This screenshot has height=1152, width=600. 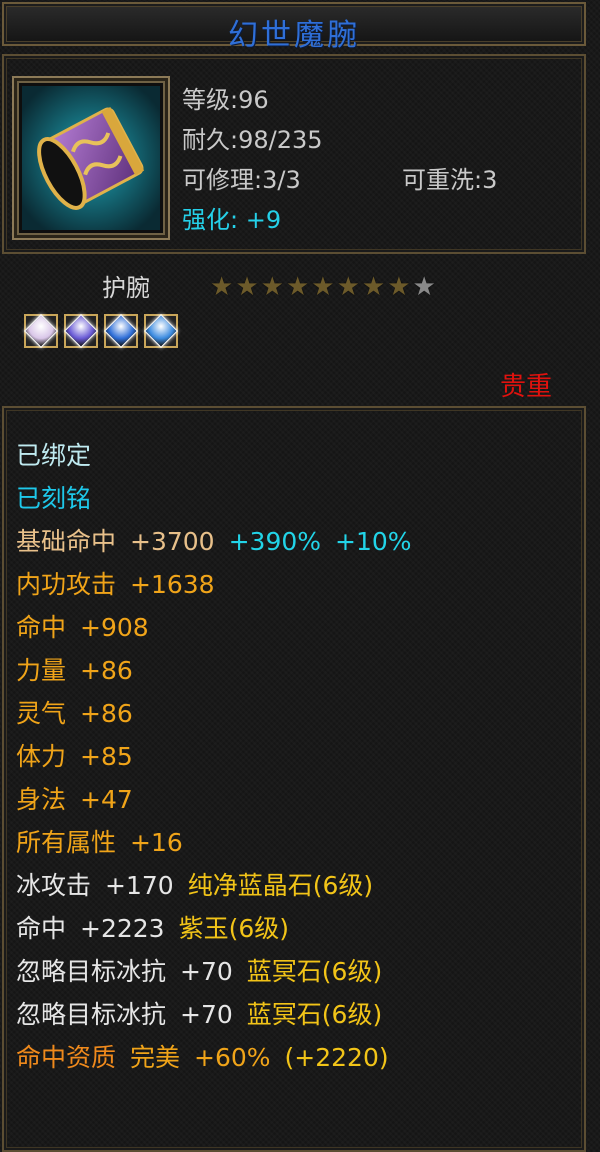 I want to click on attribute-row: 灵气 +86, so click(x=221, y=715).